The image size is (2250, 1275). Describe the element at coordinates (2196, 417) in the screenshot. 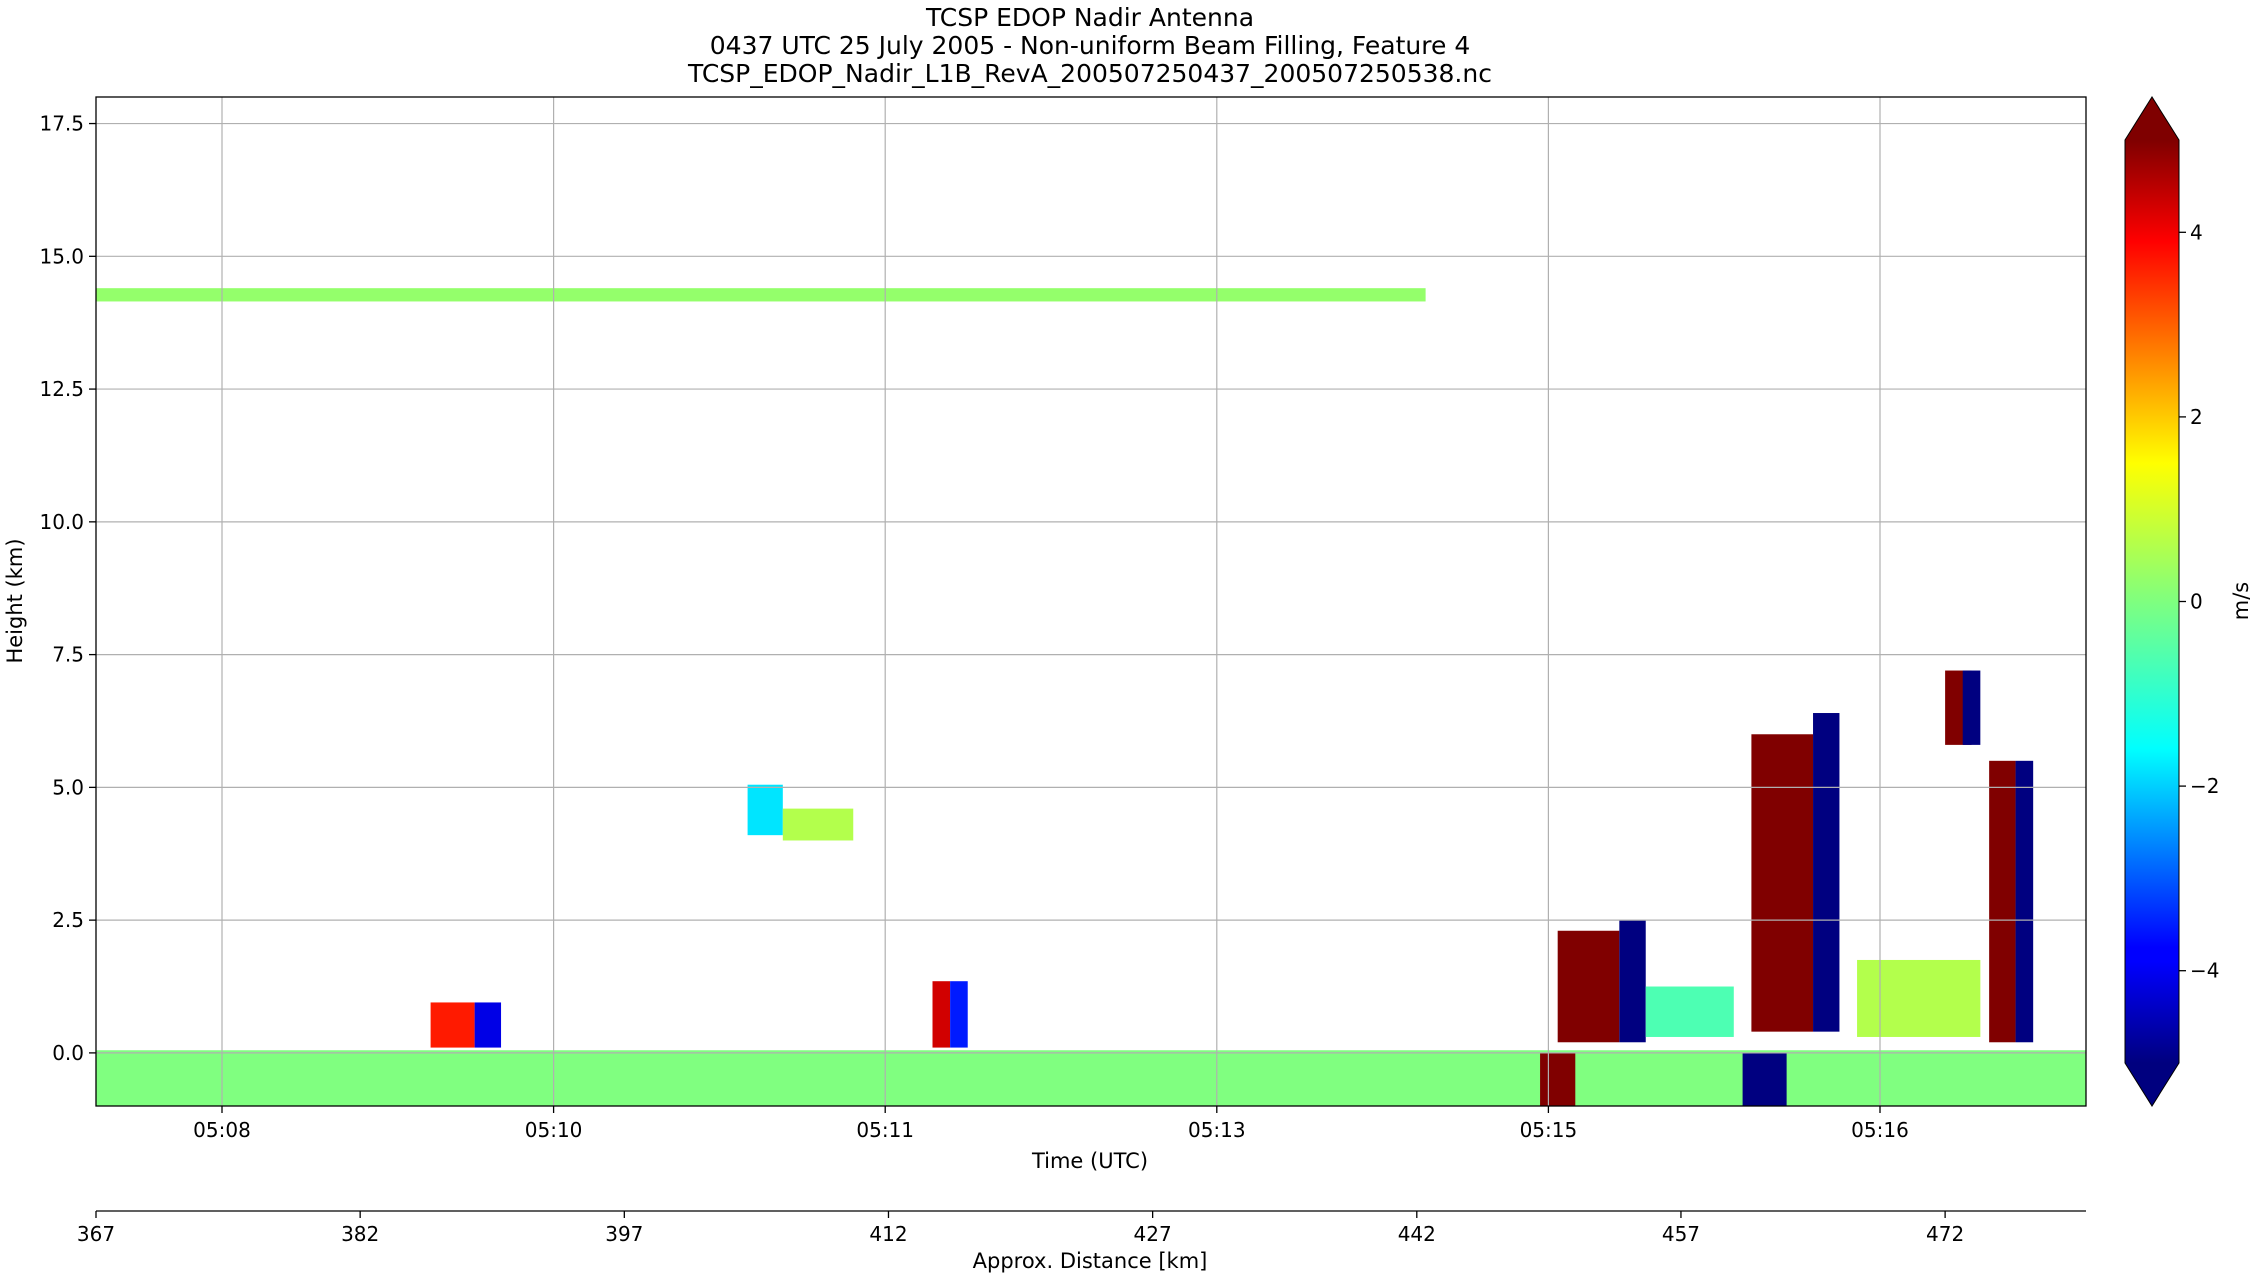

I see `colorbar-tick-label: 2` at that location.